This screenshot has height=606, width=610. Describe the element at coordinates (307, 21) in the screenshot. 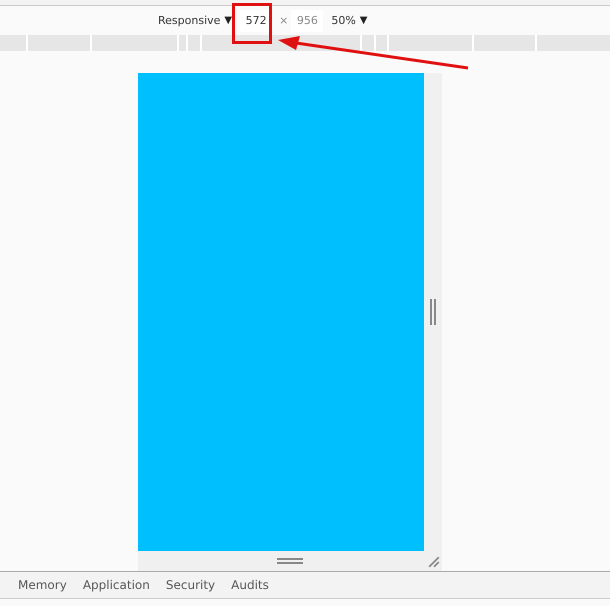

I see `height-field: 956` at that location.